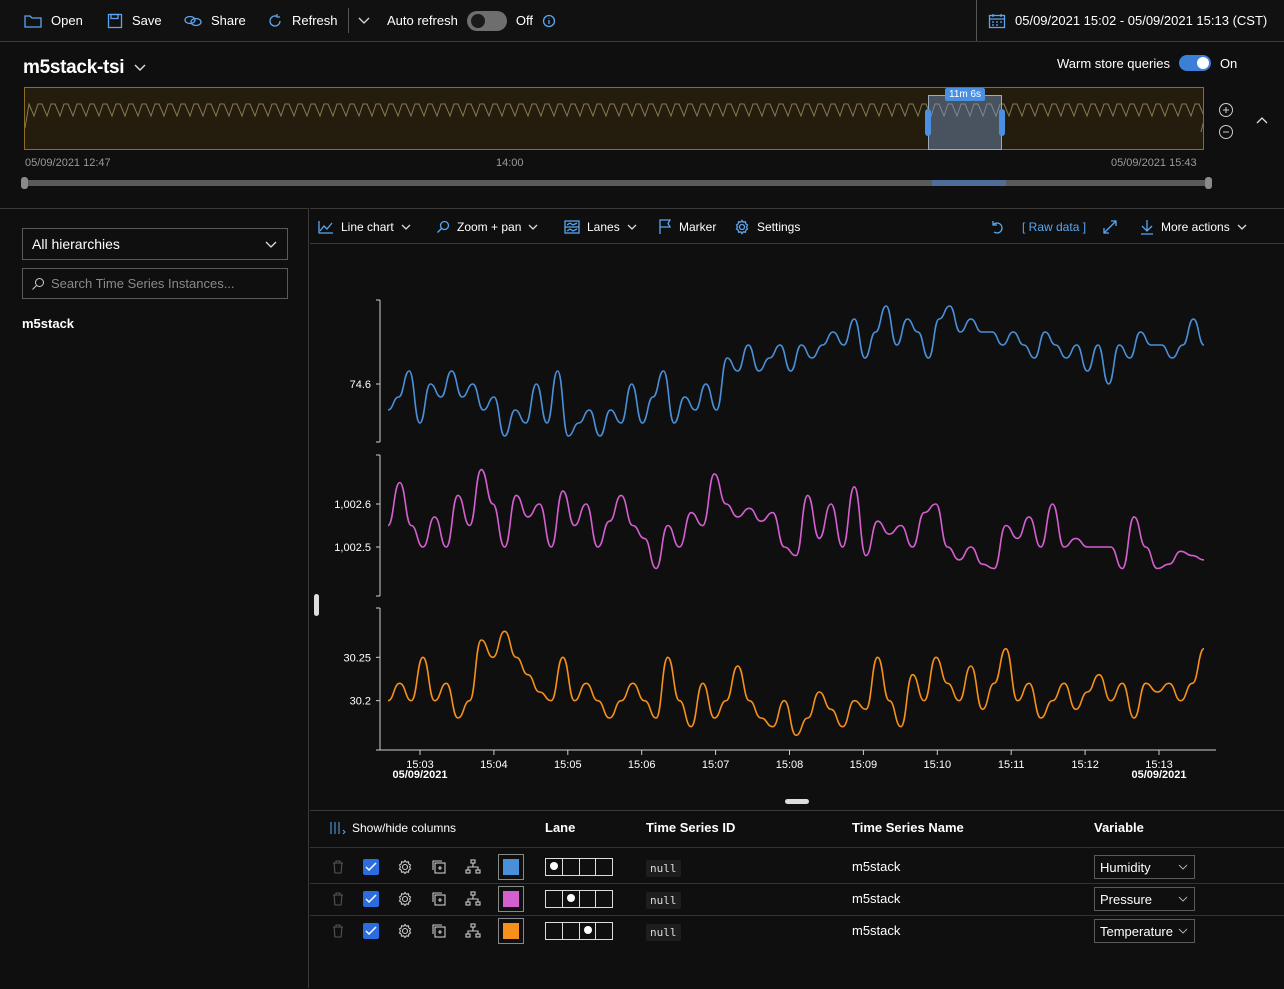 The height and width of the screenshot is (989, 1284). What do you see at coordinates (357, 658) in the screenshot?
I see `y-tick-label: 30.25` at bounding box center [357, 658].